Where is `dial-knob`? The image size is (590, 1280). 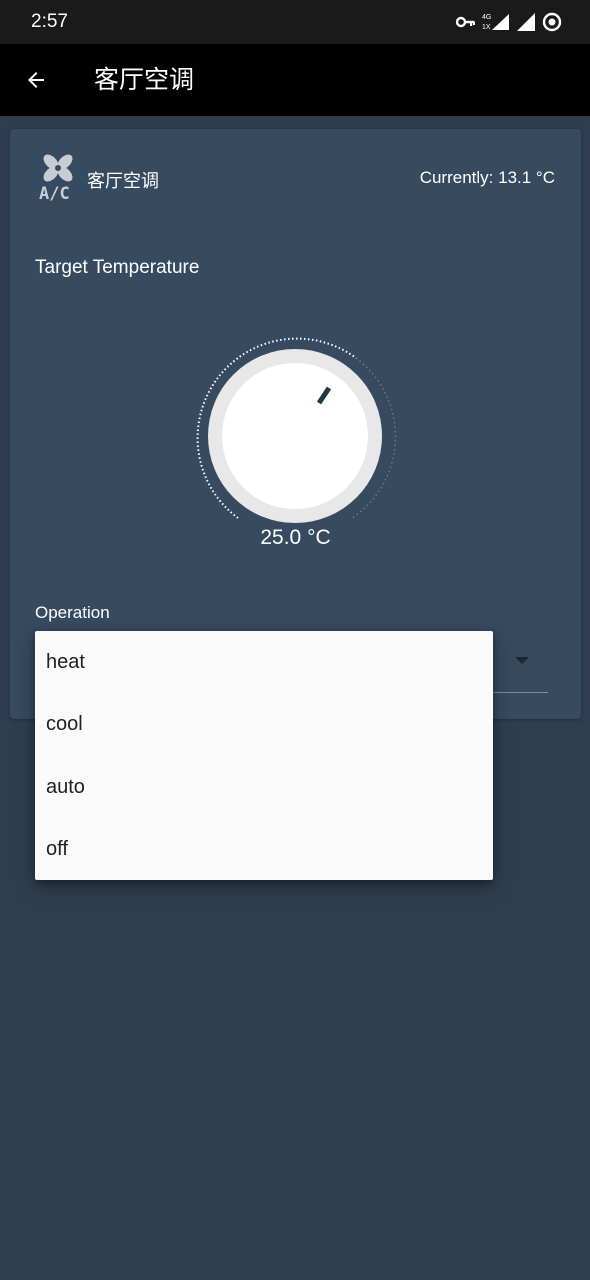
dial-knob is located at coordinates (295, 436).